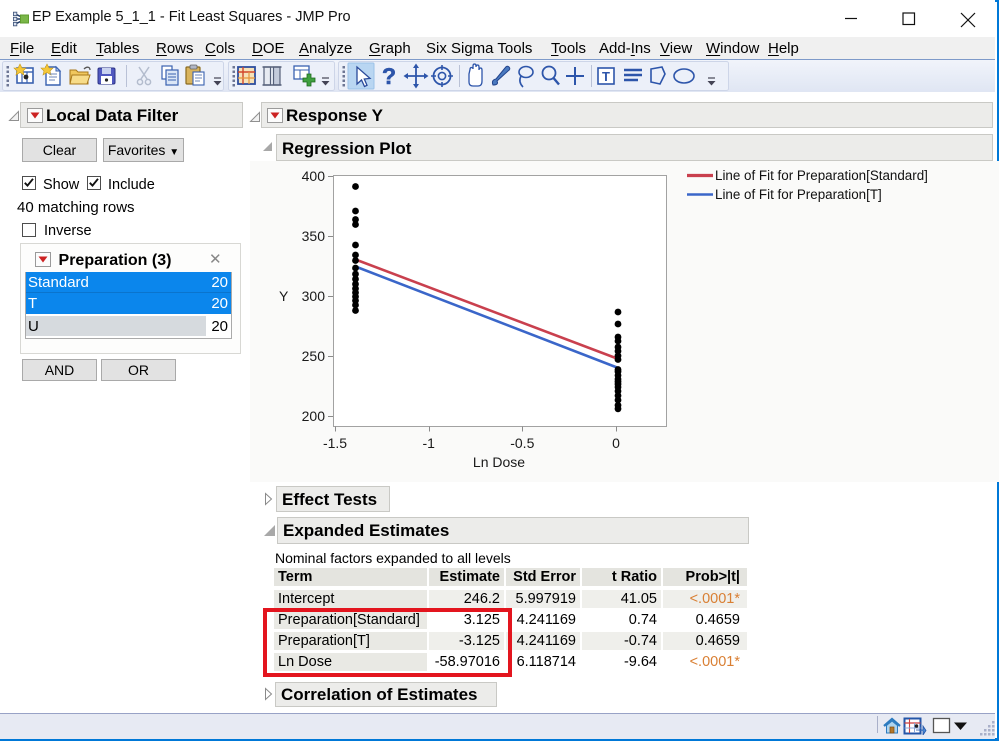 This screenshot has width=999, height=741. Describe the element at coordinates (314, 356) in the screenshot. I see `svg-text: 250` at that location.